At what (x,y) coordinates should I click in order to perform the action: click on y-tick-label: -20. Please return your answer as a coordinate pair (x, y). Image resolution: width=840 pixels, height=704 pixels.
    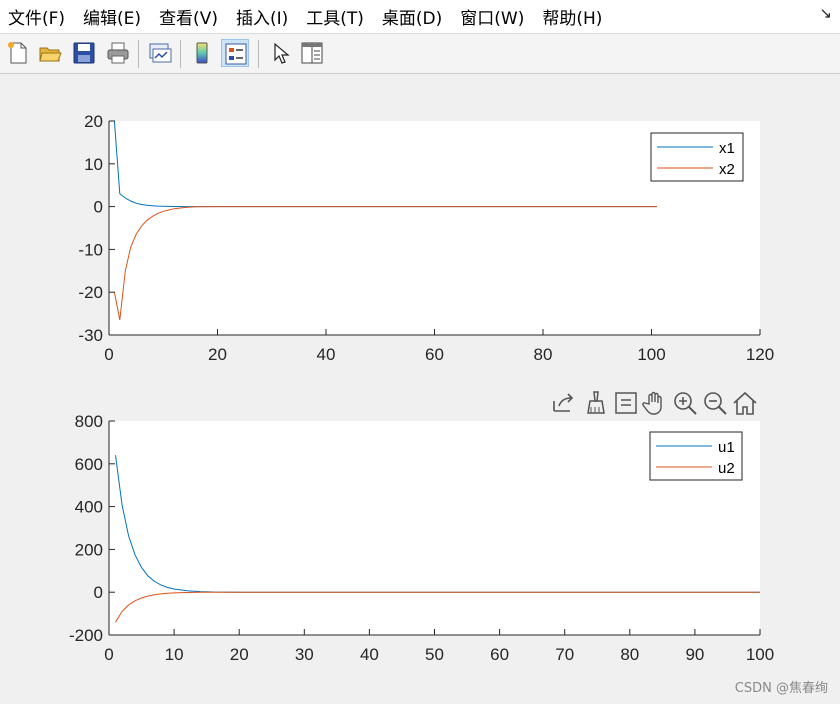
    Looking at the image, I should click on (90, 292).